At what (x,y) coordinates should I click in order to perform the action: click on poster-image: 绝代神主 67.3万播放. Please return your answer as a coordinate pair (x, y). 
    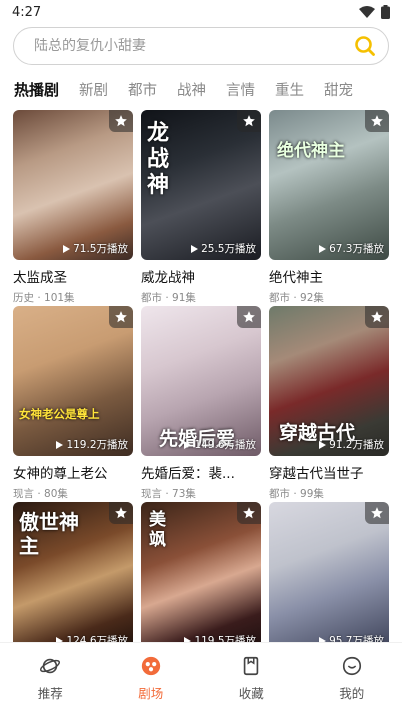
    Looking at the image, I should click on (329, 185).